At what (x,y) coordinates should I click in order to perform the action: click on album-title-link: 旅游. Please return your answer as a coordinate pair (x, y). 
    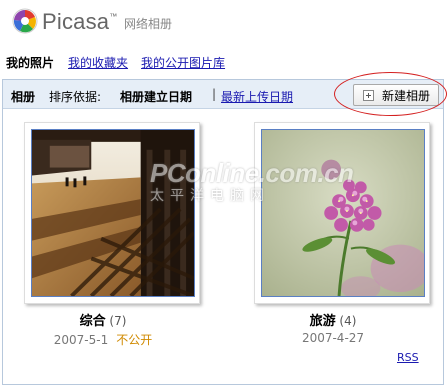
    Looking at the image, I should click on (323, 321).